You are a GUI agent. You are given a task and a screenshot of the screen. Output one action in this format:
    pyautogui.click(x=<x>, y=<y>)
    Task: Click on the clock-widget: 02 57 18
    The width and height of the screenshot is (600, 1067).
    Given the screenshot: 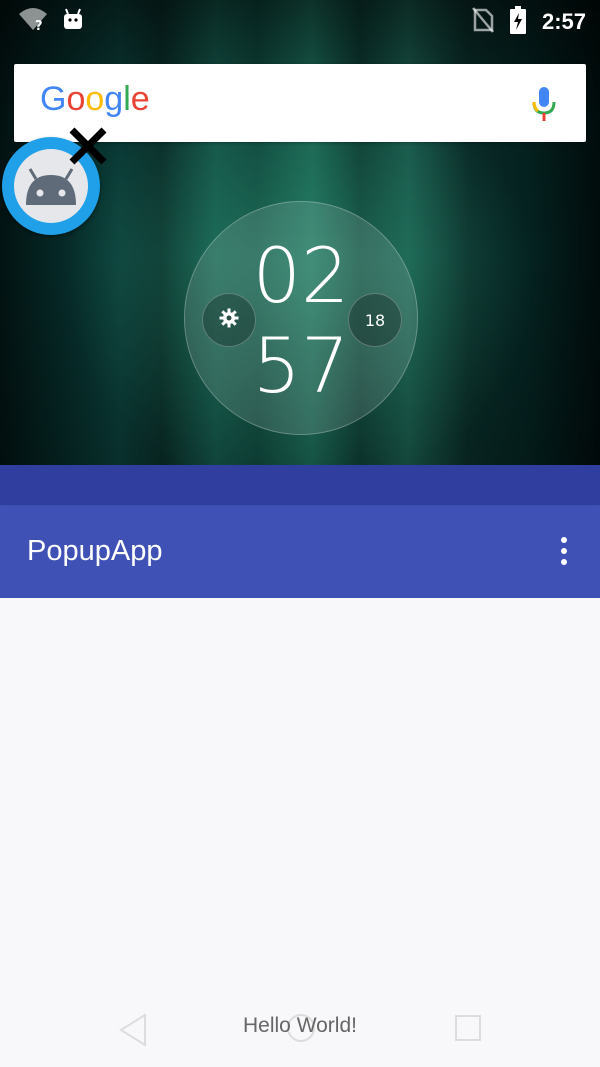 What is the action you would take?
    pyautogui.click(x=301, y=318)
    